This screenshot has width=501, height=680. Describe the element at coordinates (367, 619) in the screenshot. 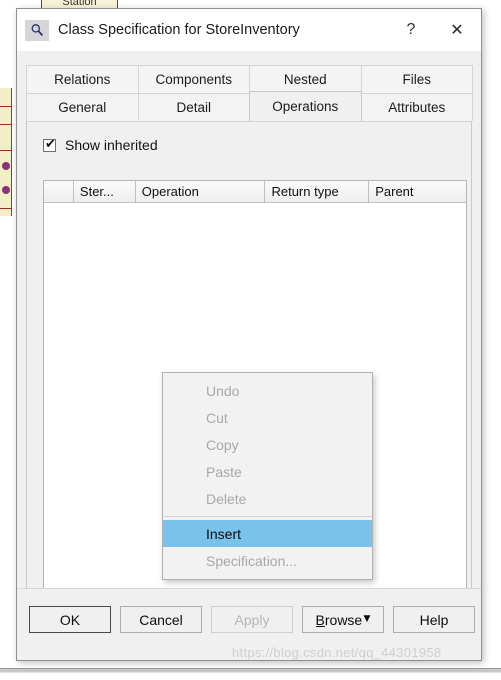

I see `chevron-down-icon: ▼` at that location.